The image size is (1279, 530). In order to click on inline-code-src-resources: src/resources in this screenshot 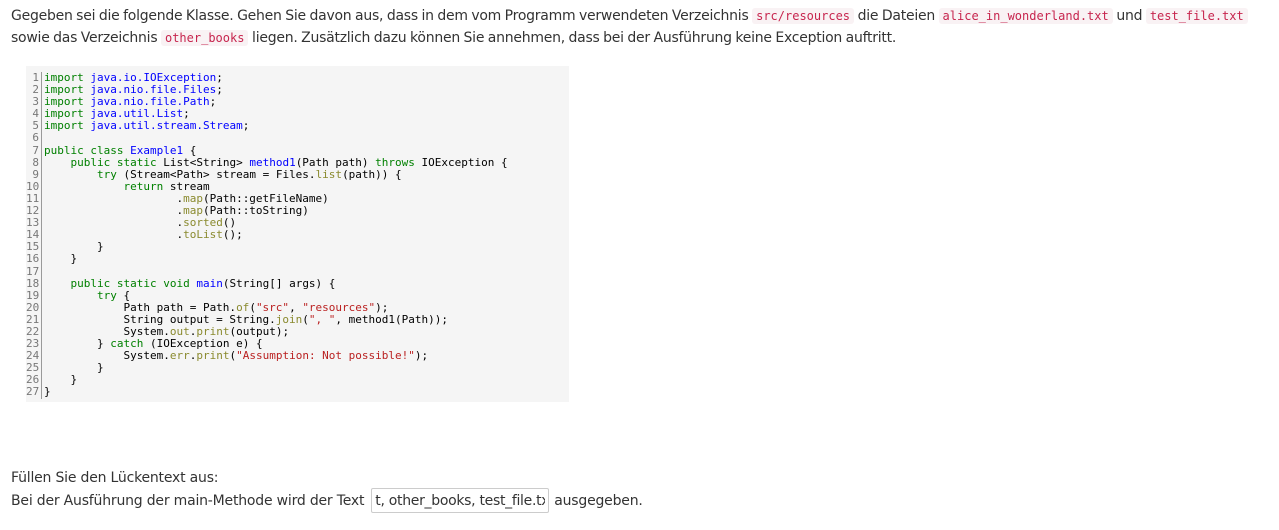, I will do `click(803, 16)`.